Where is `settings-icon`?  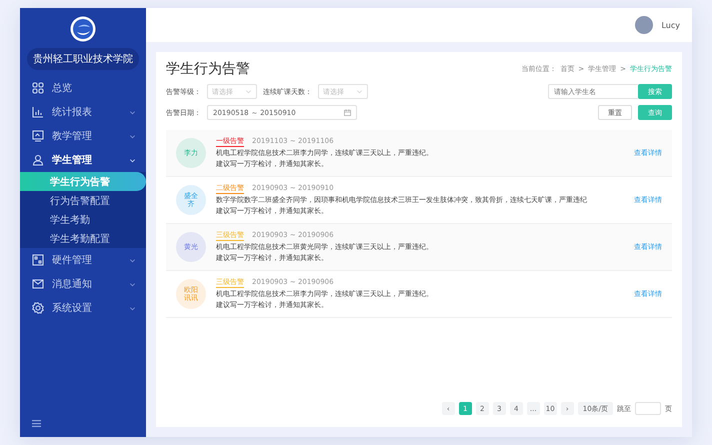 settings-icon is located at coordinates (38, 308).